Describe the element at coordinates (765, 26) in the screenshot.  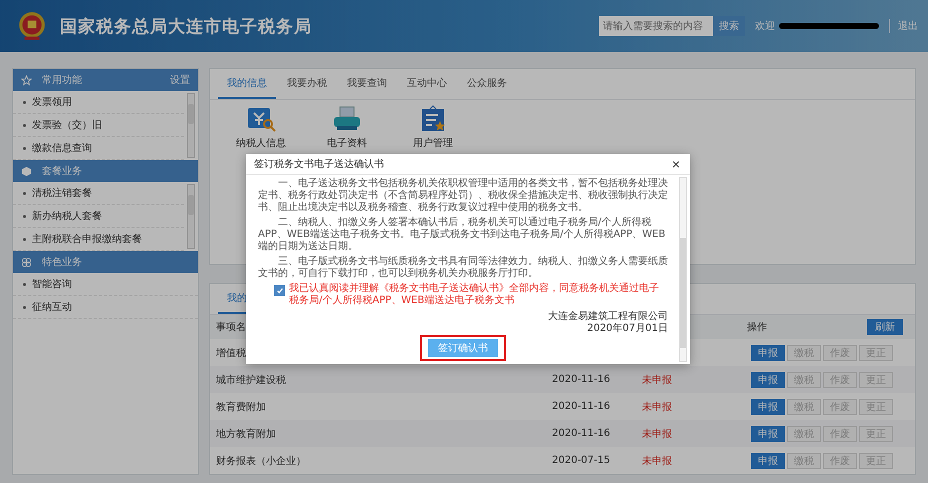
I see `welcome-label: 欢迎` at that location.